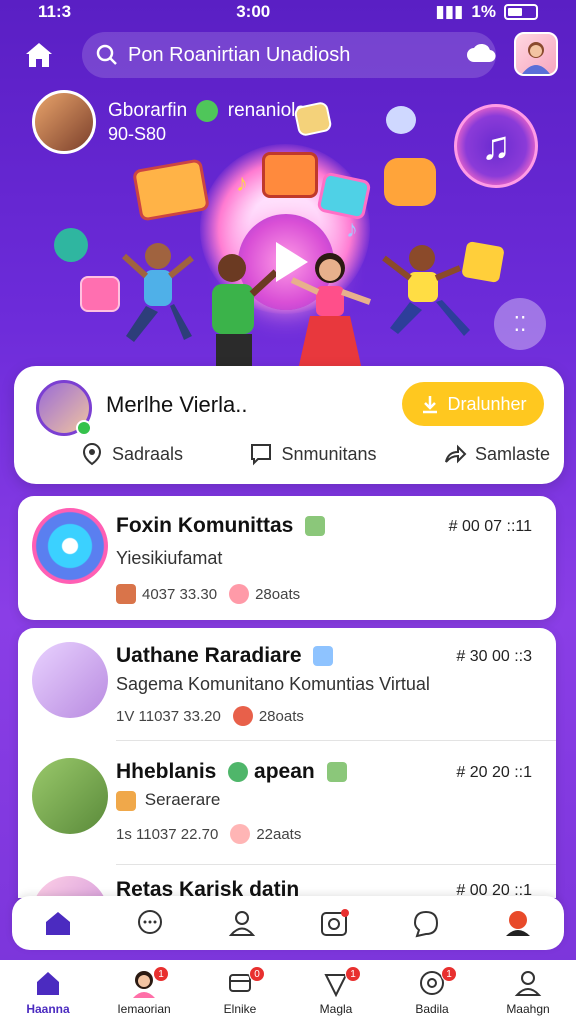 Image resolution: width=576 pixels, height=1024 pixels. Describe the element at coordinates (410, 182) in the screenshot. I see `hat-icon` at that location.